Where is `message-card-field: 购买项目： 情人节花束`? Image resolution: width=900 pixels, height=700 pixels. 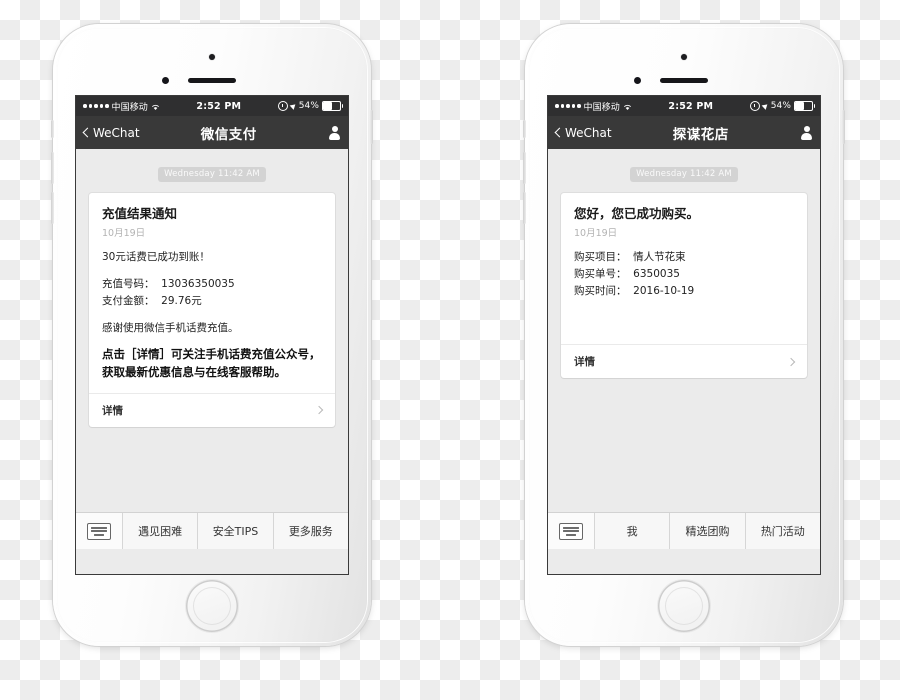
message-card-field: 购买项目： 情人节花束 is located at coordinates (630, 257).